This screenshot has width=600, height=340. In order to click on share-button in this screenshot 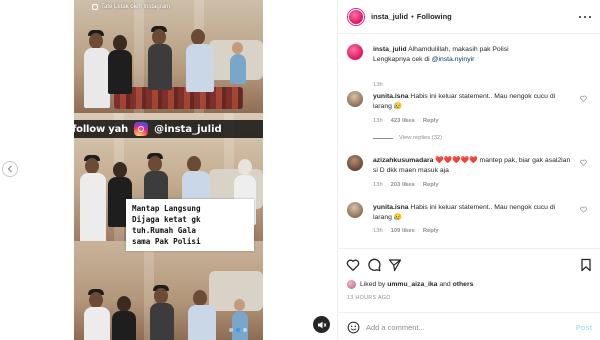, I will do `click(395, 265)`.